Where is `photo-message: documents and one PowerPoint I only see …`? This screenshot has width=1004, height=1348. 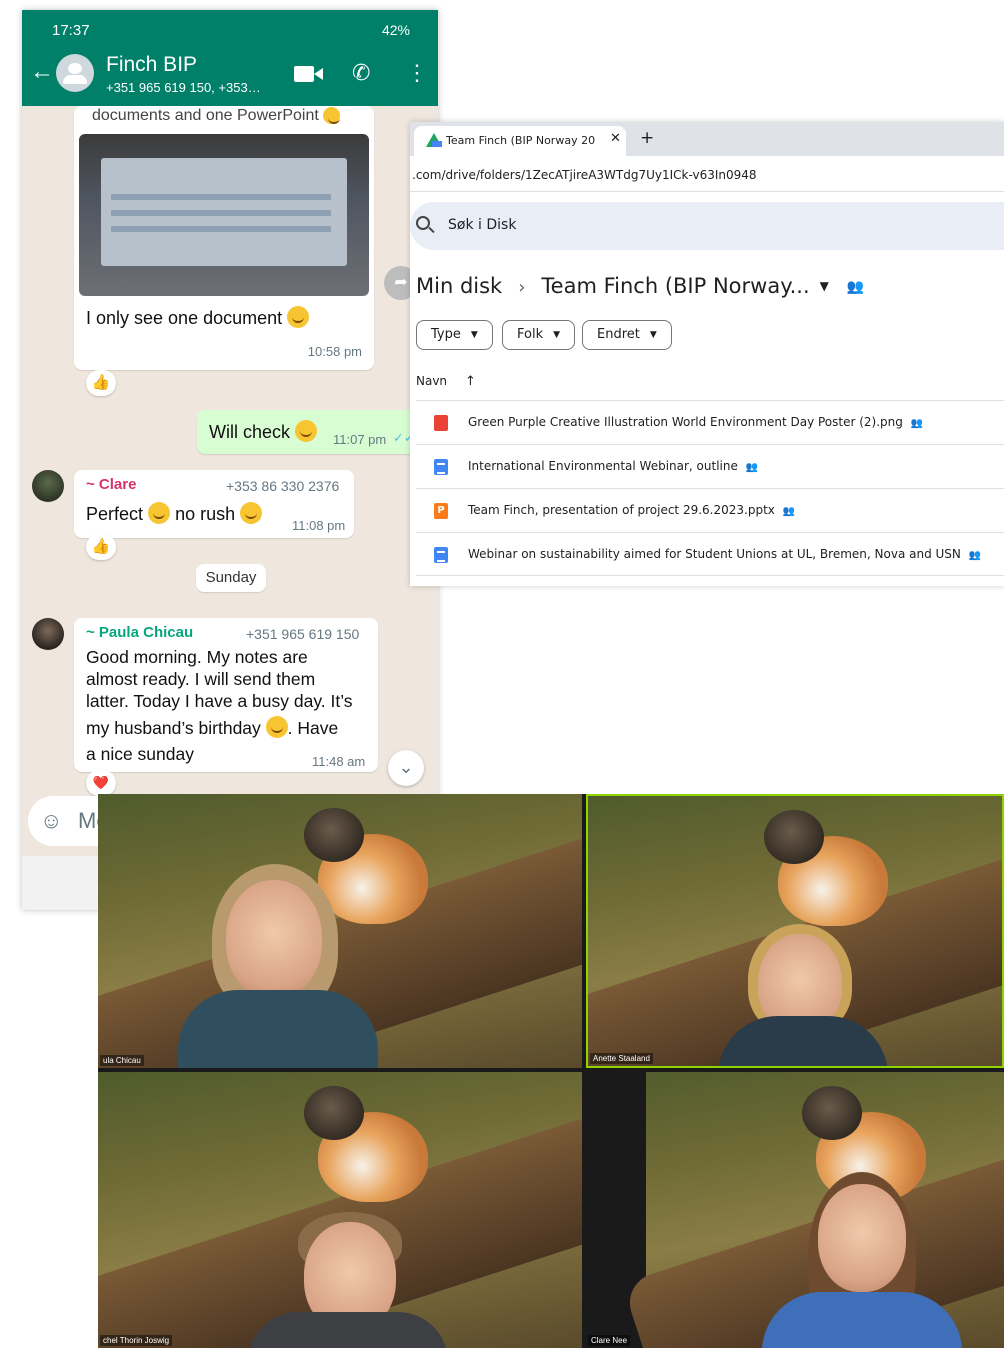
photo-message: documents and one PowerPoint I only see … is located at coordinates (224, 238).